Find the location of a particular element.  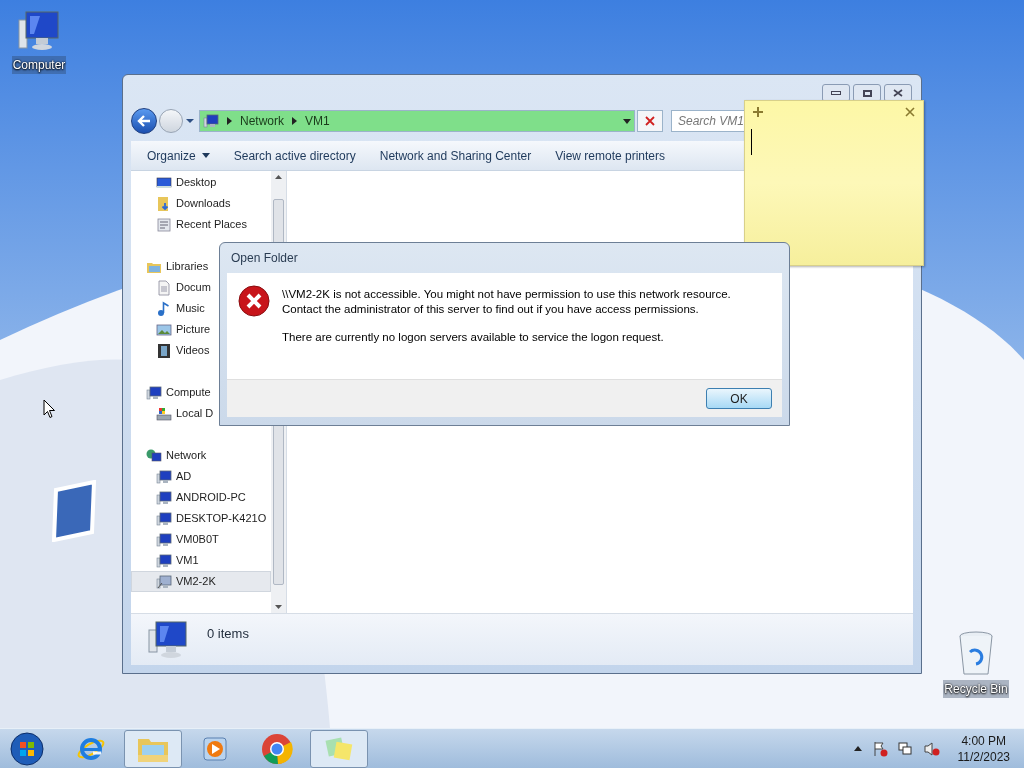

drive-icon is located at coordinates (164, 413).